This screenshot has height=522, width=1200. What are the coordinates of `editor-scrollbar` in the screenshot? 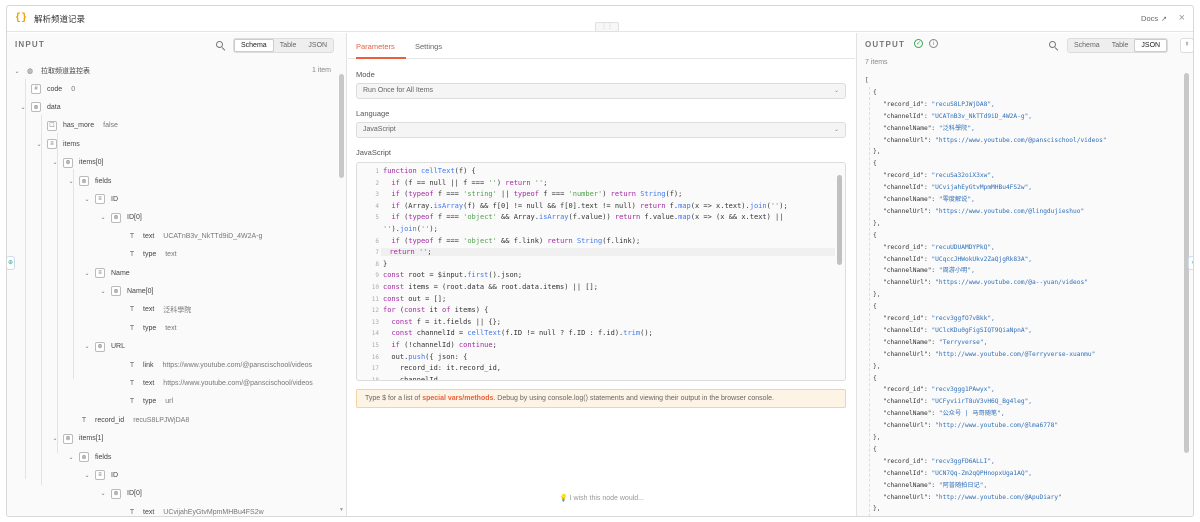 It's located at (839, 220).